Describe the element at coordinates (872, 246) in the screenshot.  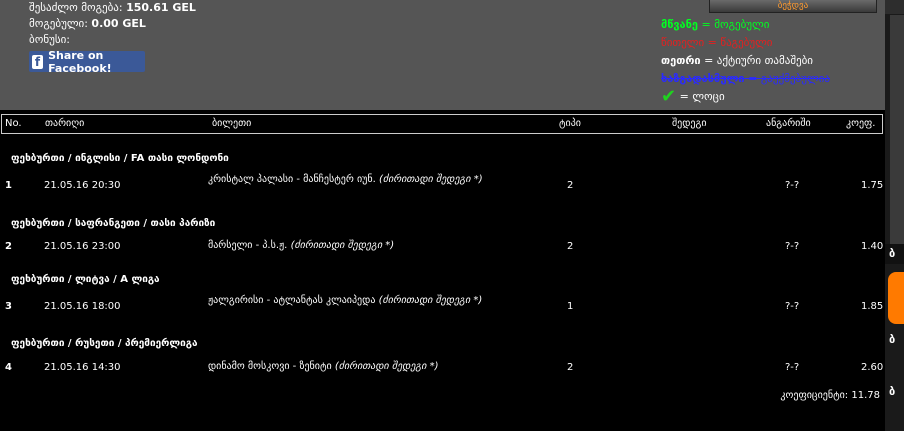
I see `row-coef: 1.40` at that location.